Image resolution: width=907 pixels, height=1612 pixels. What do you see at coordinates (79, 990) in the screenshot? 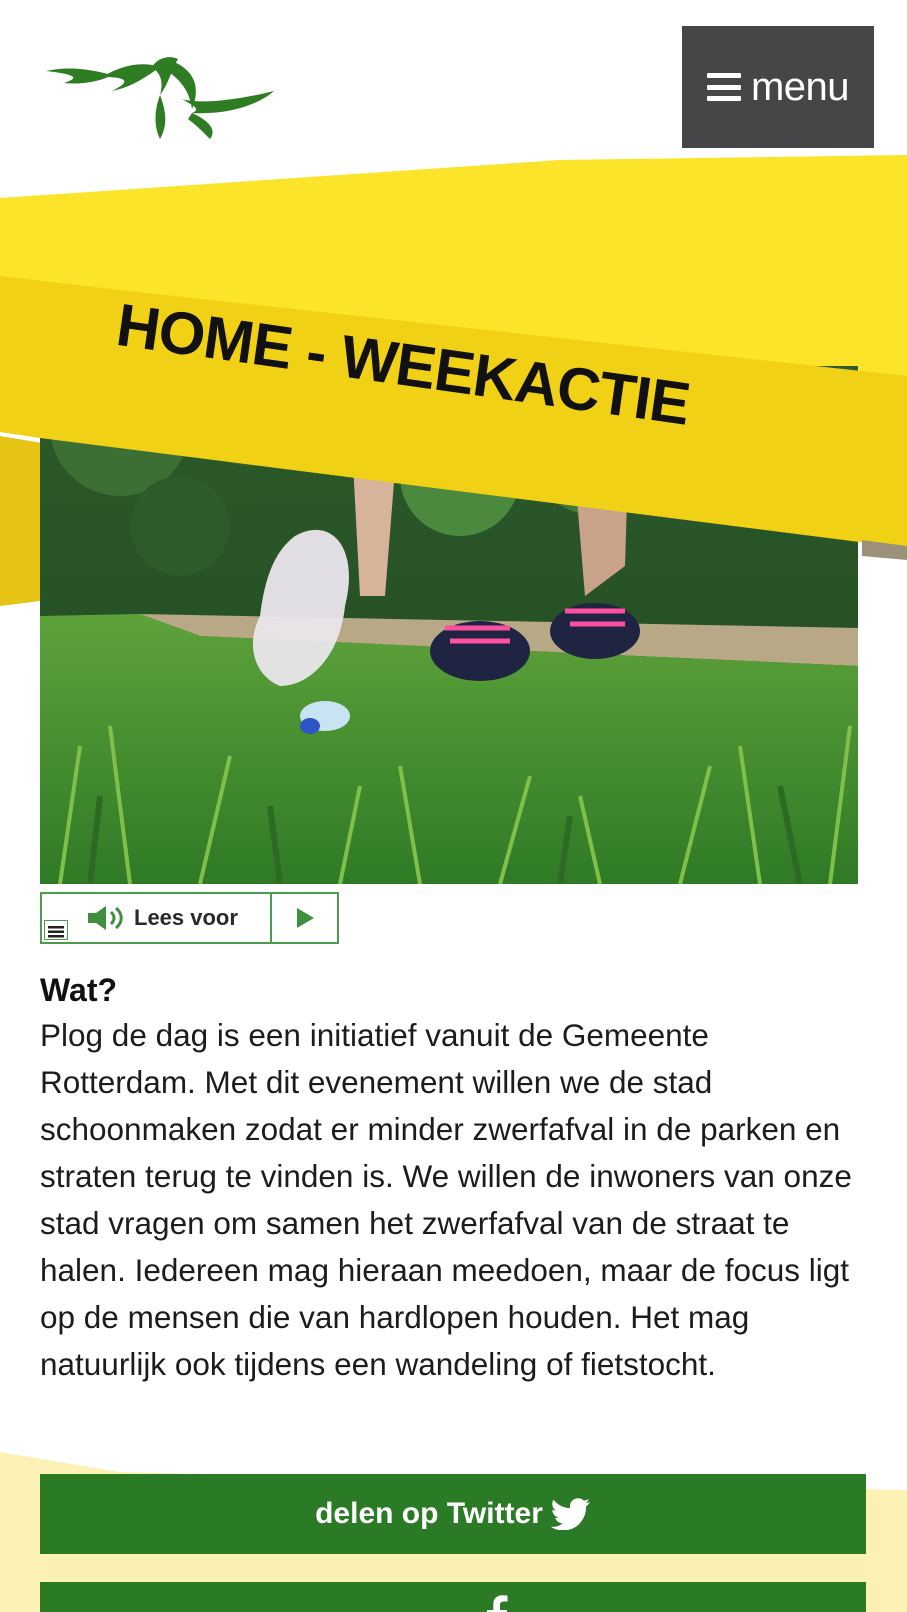
I see `article-heading: Wat?` at bounding box center [79, 990].